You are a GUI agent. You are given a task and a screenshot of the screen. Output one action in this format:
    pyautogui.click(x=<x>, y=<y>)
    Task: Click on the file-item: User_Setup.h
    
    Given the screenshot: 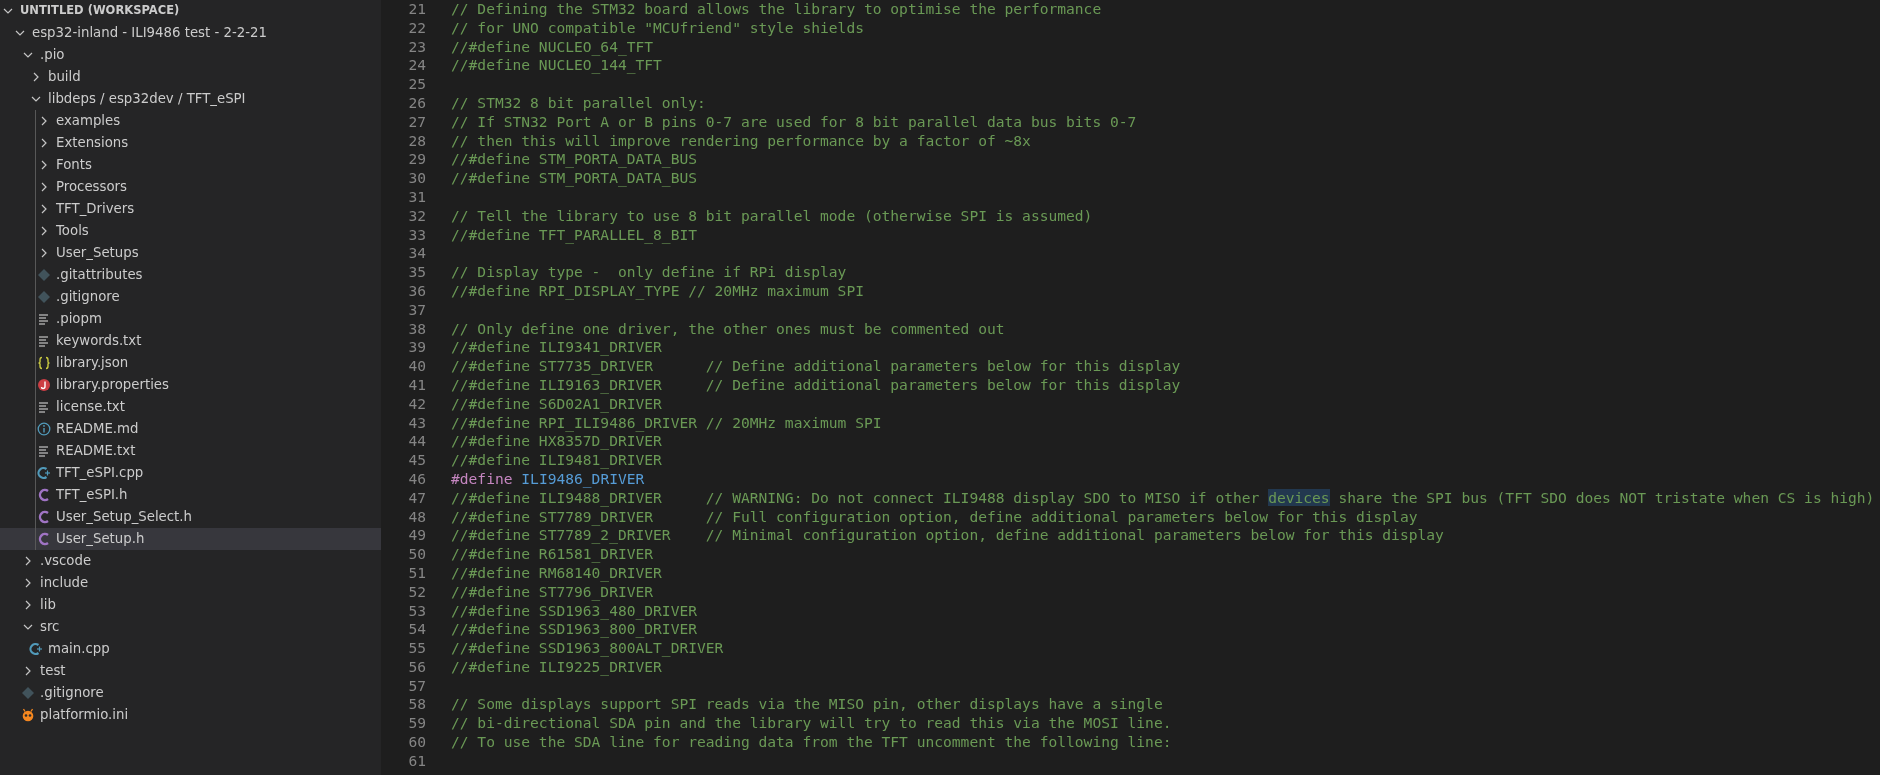 What is the action you would take?
    pyautogui.click(x=190, y=539)
    